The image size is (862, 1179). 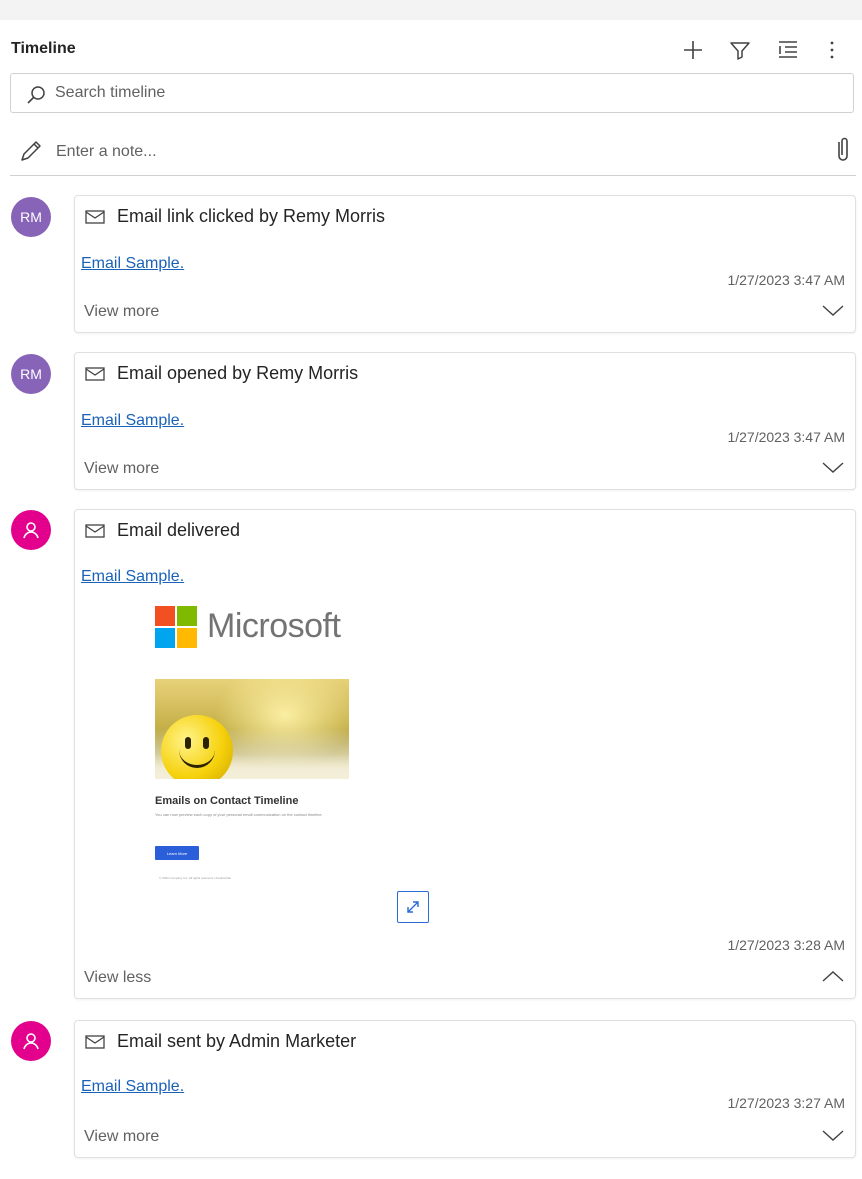 What do you see at coordinates (431, 10) in the screenshot?
I see `top-bar` at bounding box center [431, 10].